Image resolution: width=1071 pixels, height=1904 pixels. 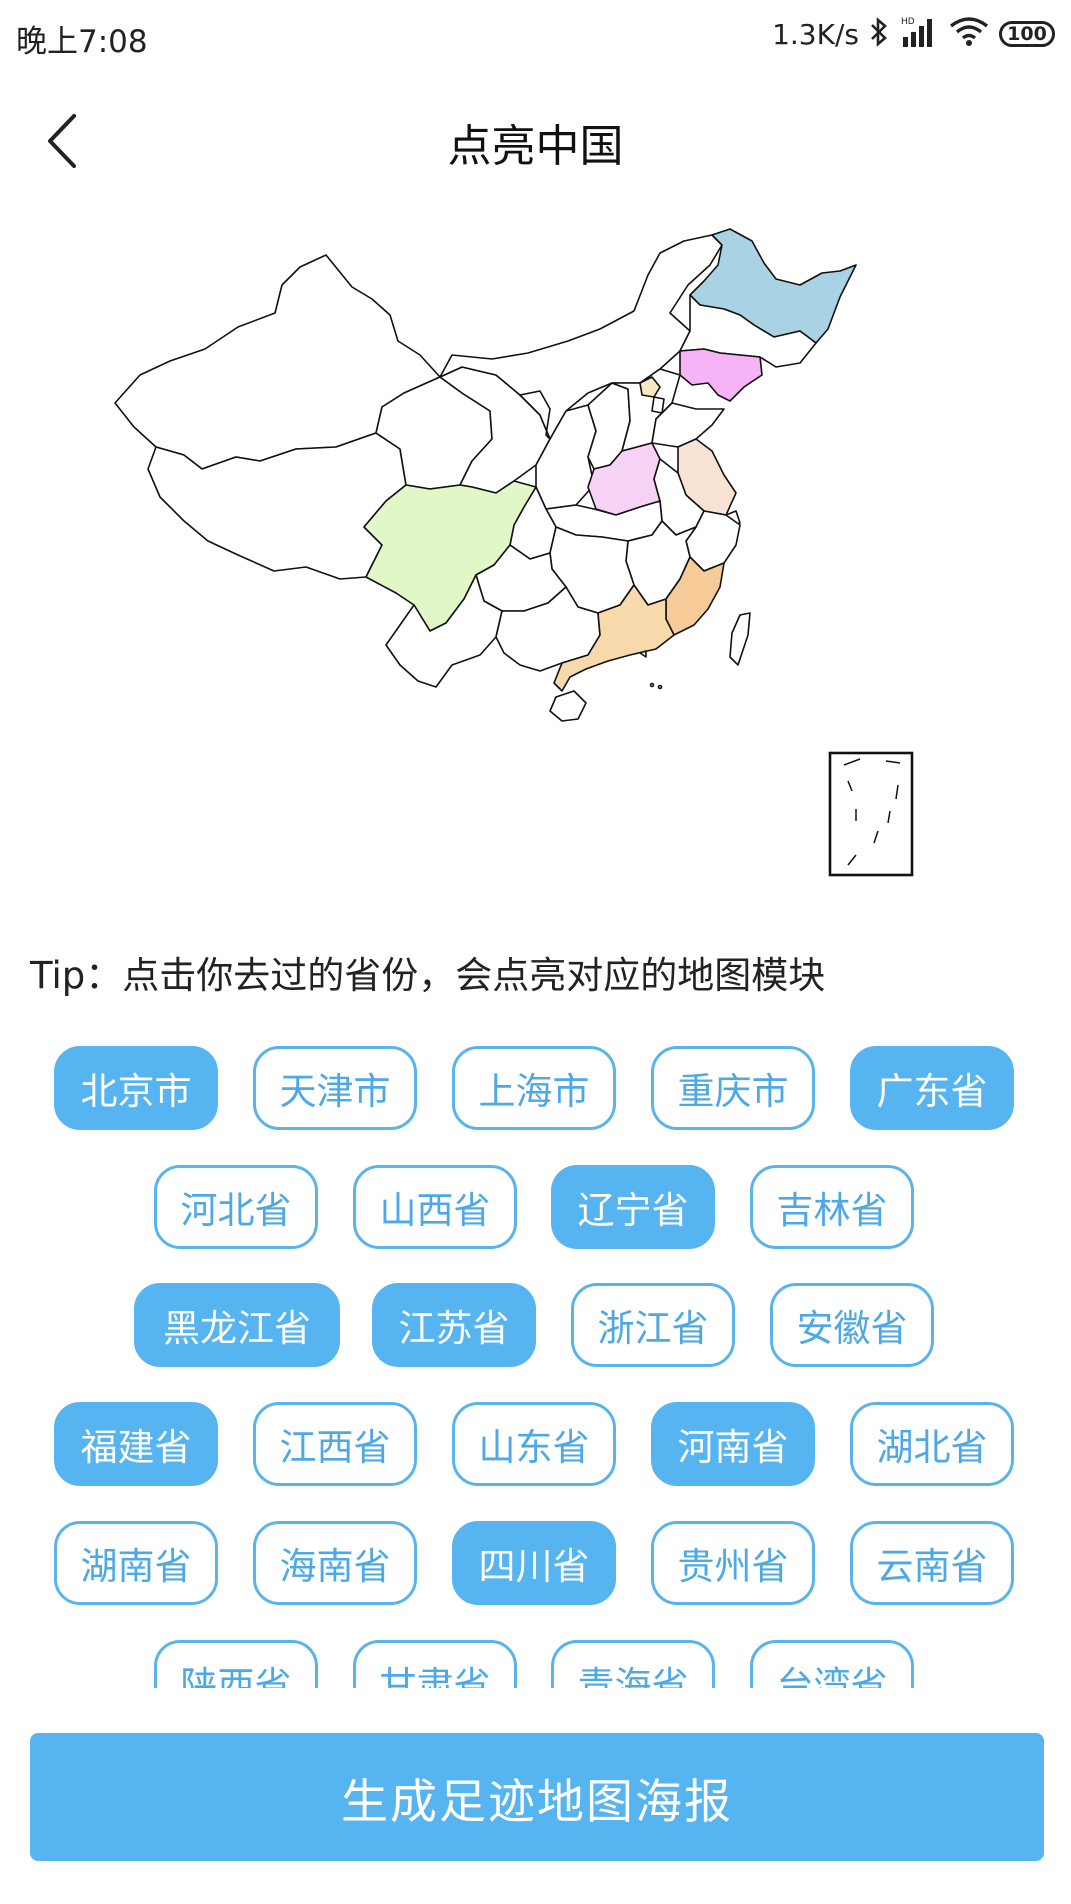 I want to click on page-title: 点亮中国, so click(x=535, y=146).